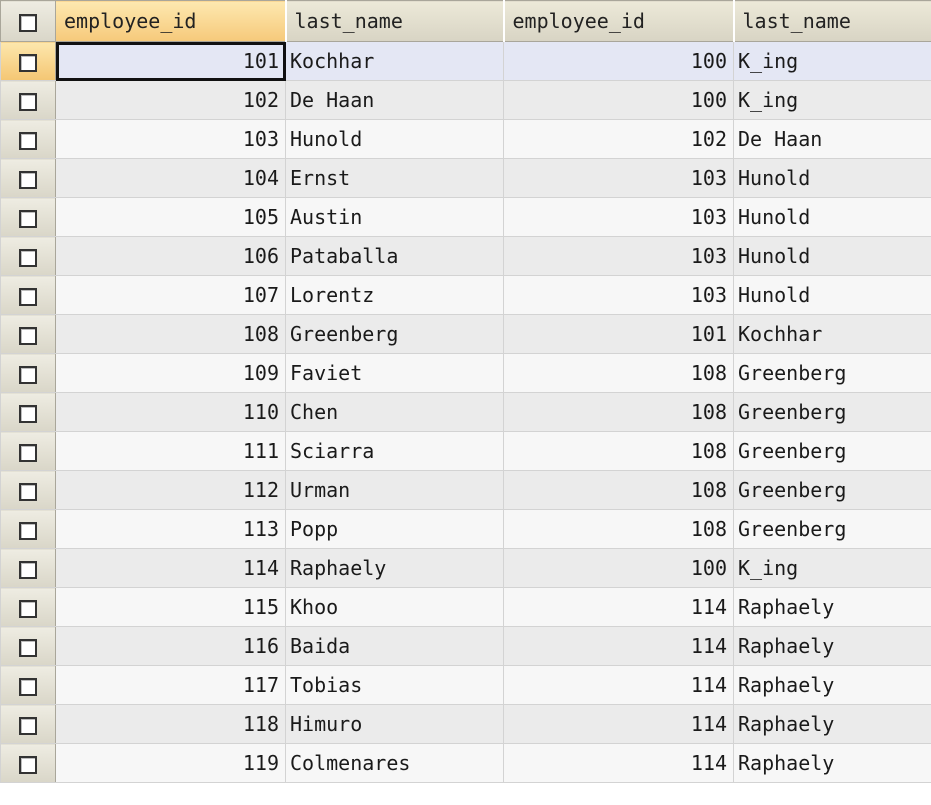 This screenshot has height=805, width=931. I want to click on last-name-cell: Tobias, so click(394, 685).